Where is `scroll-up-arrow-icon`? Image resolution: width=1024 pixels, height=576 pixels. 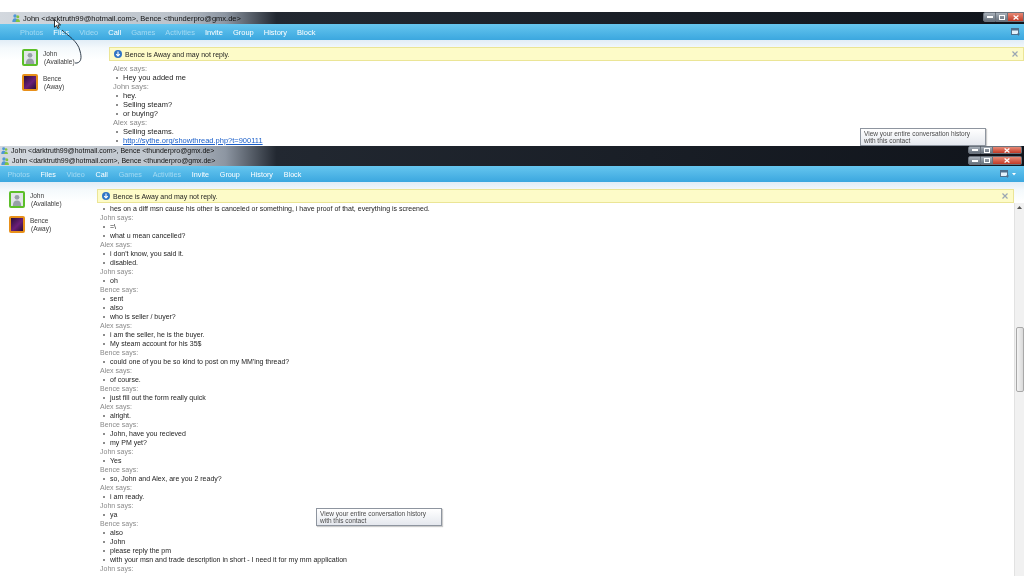 scroll-up-arrow-icon is located at coordinates (1019, 207).